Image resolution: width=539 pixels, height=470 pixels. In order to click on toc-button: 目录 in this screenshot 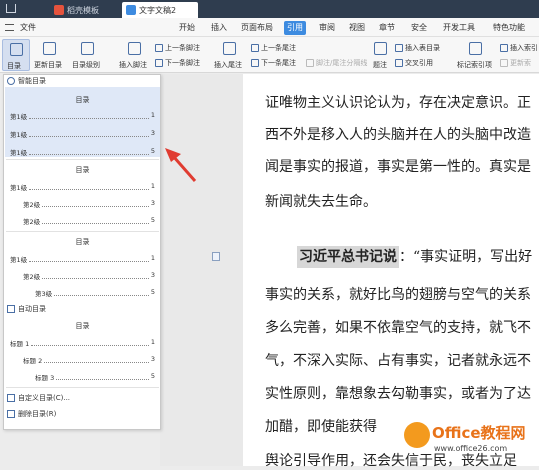, I will do `click(16, 55)`.